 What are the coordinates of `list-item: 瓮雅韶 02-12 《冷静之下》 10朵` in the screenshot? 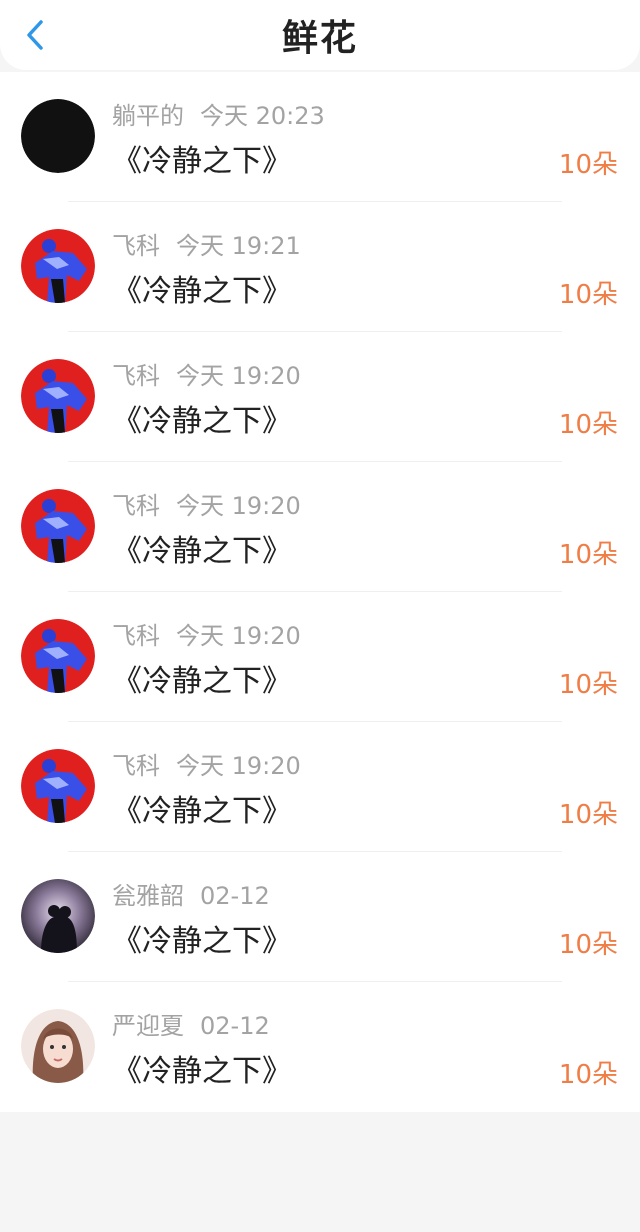 It's located at (320, 917).